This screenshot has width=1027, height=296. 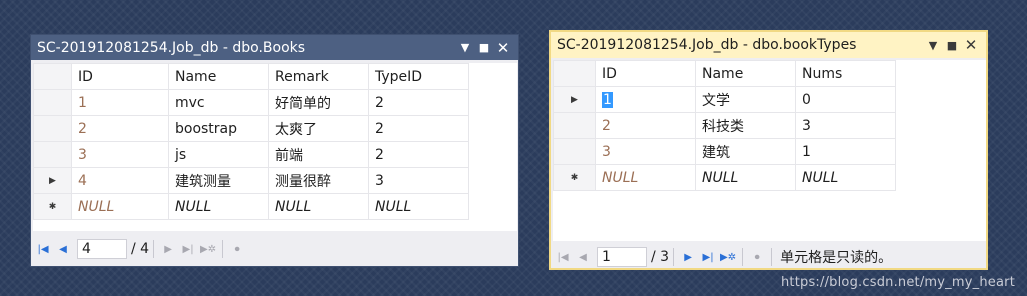 I want to click on header-row: ID Name Remark TypeID, so click(x=251, y=76).